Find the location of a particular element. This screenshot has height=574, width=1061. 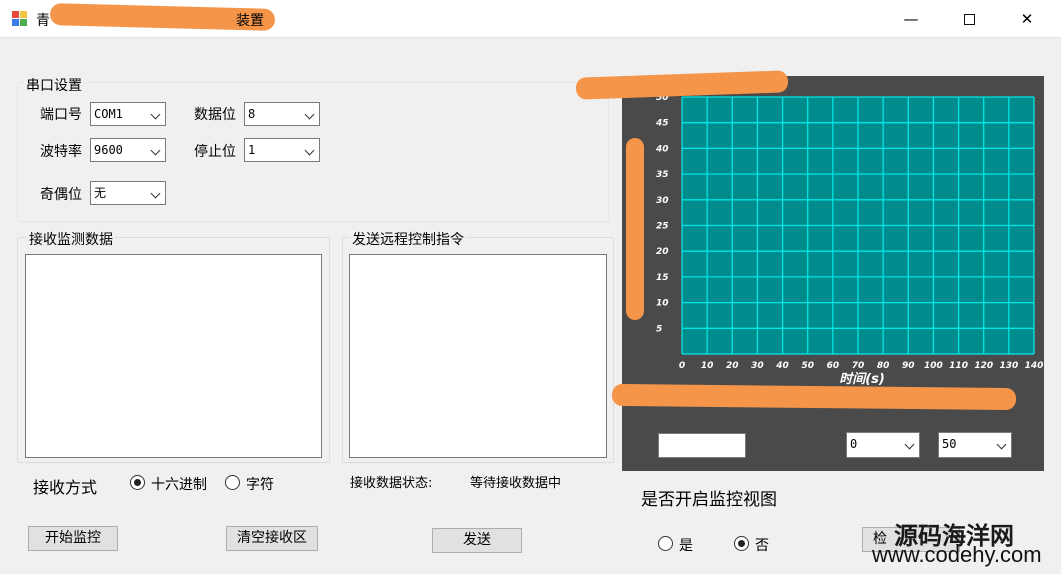

monitor-yes-radio is located at coordinates (665, 543).